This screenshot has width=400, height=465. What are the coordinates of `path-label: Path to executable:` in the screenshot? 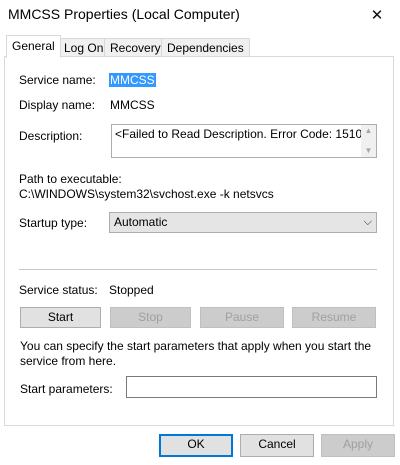 It's located at (70, 179).